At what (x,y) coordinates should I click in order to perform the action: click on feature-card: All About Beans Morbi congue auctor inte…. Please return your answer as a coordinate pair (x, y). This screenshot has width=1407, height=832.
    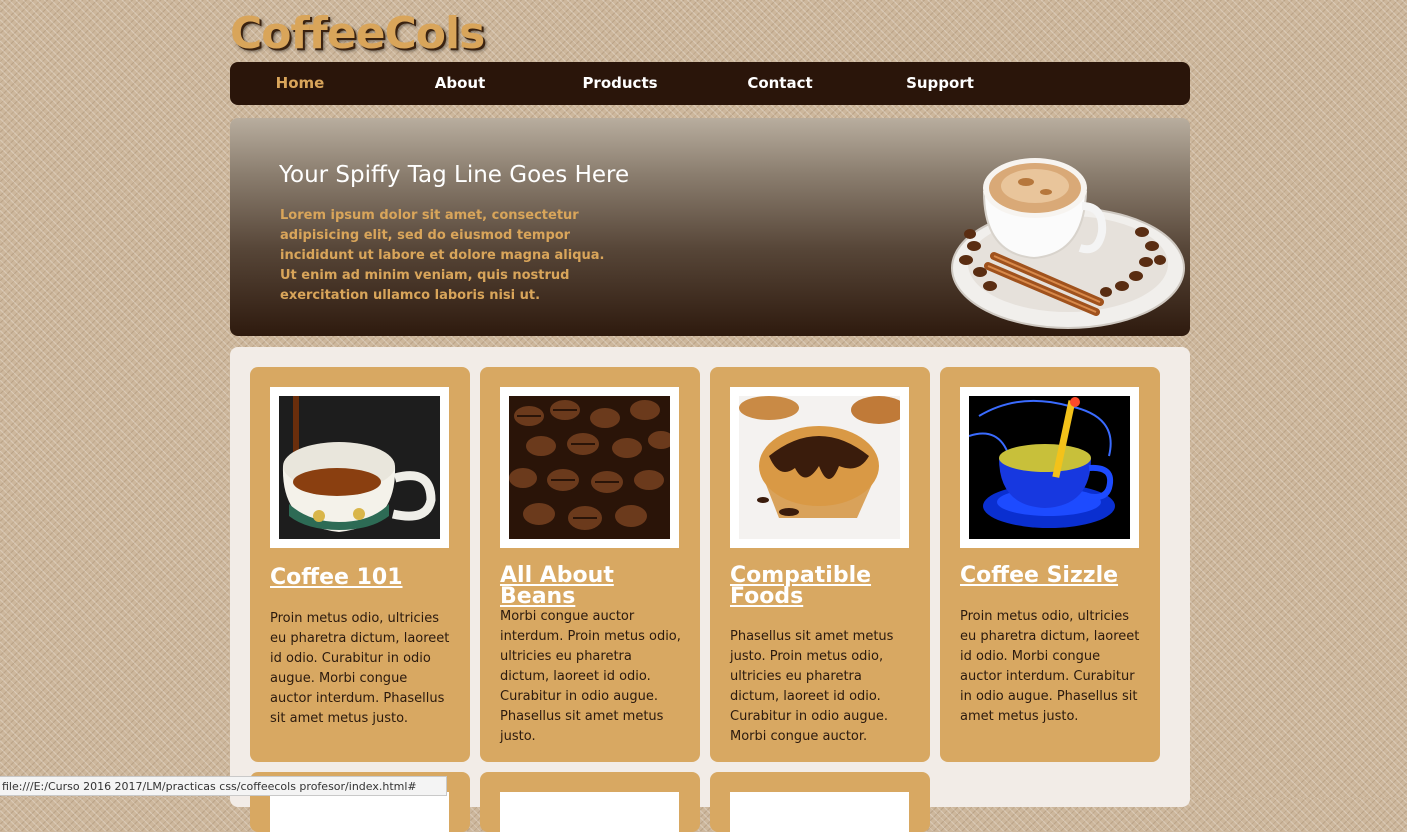
    Looking at the image, I should click on (590, 564).